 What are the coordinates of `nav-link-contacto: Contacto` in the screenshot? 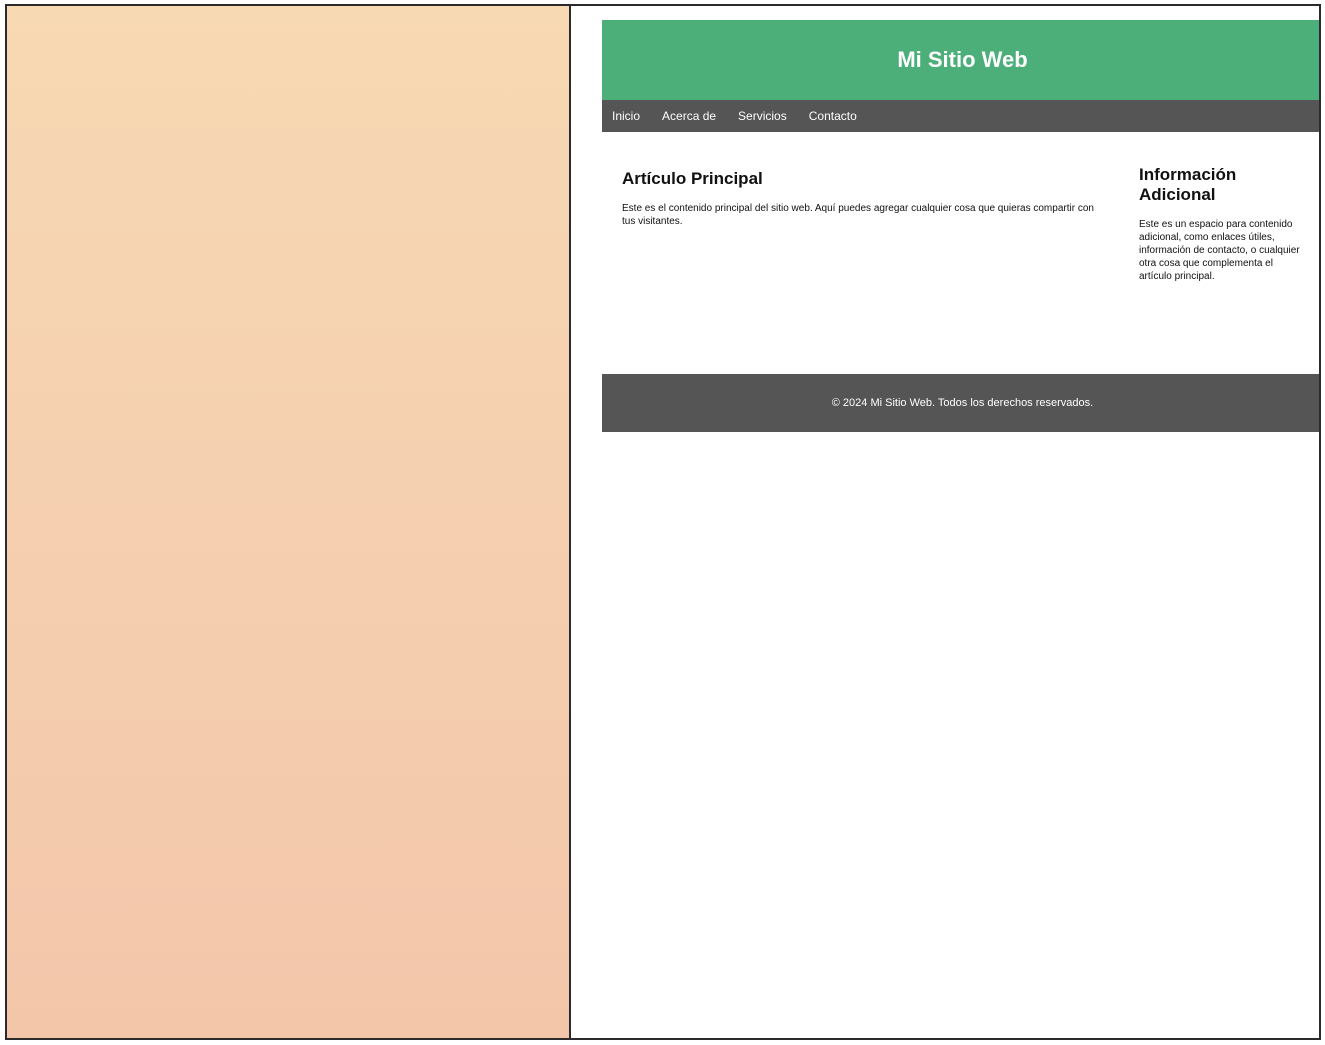 It's located at (833, 116).